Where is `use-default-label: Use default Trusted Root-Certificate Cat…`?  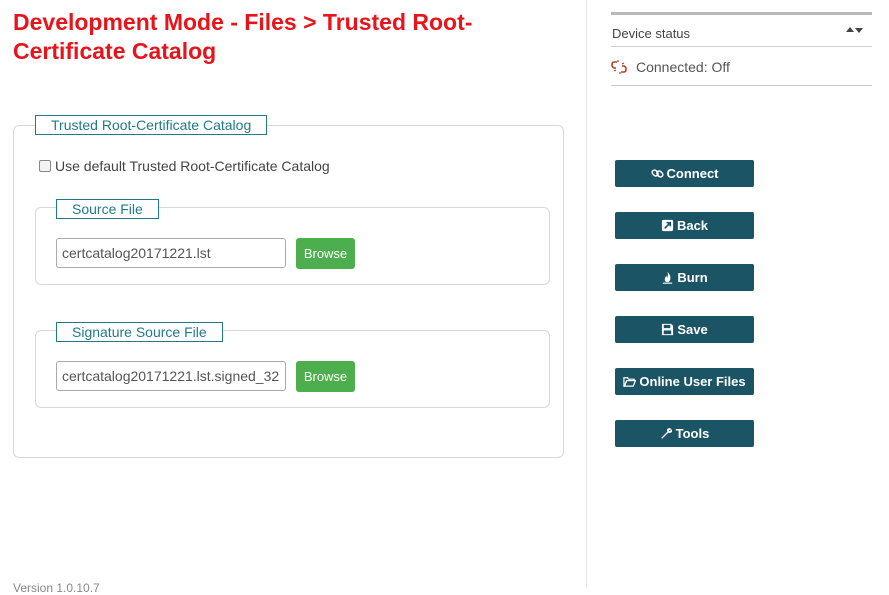 use-default-label: Use default Trusted Root-Certificate Cat… is located at coordinates (192, 166).